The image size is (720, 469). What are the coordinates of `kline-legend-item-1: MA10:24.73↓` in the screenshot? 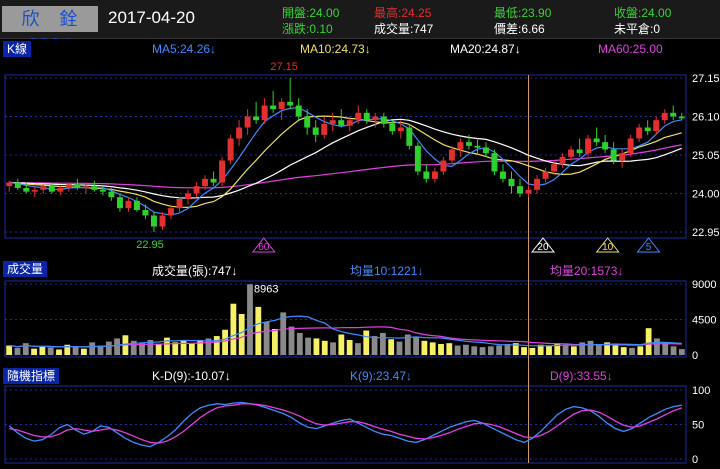 It's located at (335, 49).